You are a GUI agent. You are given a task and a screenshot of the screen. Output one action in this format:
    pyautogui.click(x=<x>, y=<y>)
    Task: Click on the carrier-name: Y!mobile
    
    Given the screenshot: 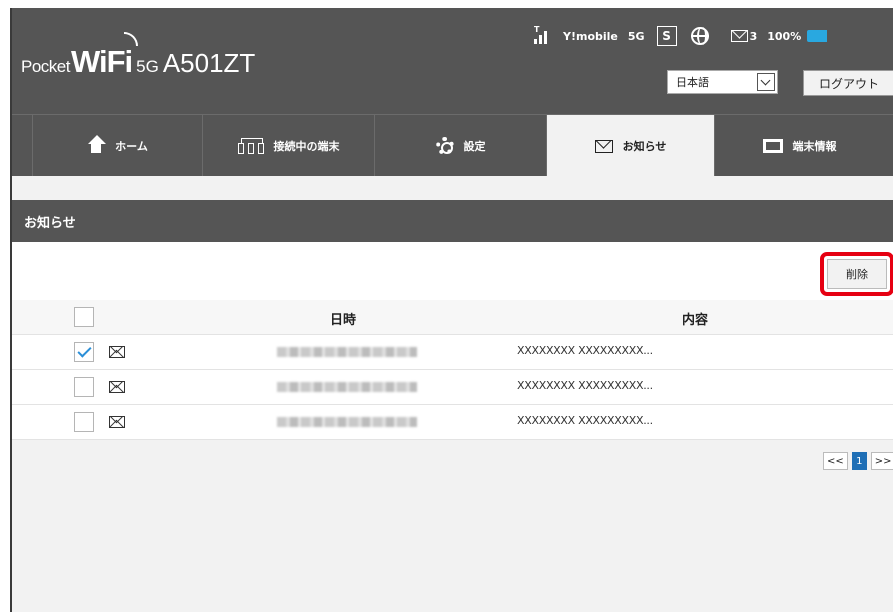 What is the action you would take?
    pyautogui.click(x=590, y=36)
    